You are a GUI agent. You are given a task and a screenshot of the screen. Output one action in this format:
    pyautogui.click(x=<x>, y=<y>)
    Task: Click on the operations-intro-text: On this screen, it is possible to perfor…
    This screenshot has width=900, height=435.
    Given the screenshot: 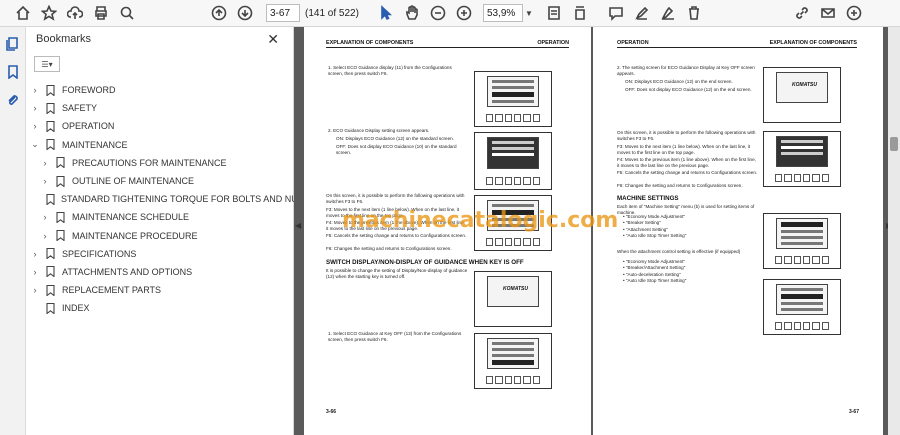 What is the action you would take?
    pyautogui.click(x=395, y=199)
    